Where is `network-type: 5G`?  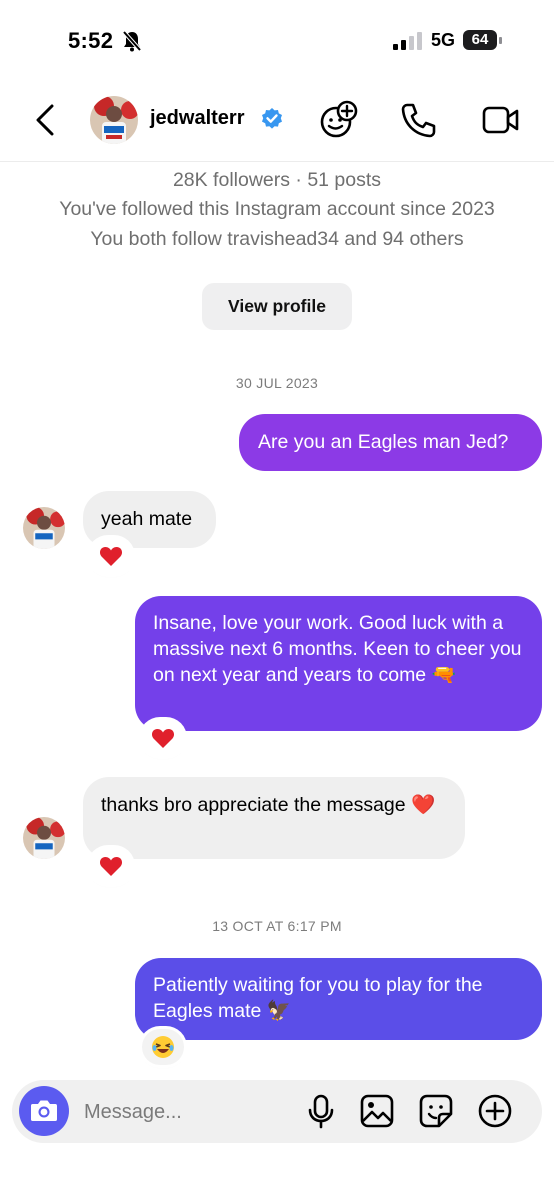
network-type: 5G is located at coordinates (443, 40).